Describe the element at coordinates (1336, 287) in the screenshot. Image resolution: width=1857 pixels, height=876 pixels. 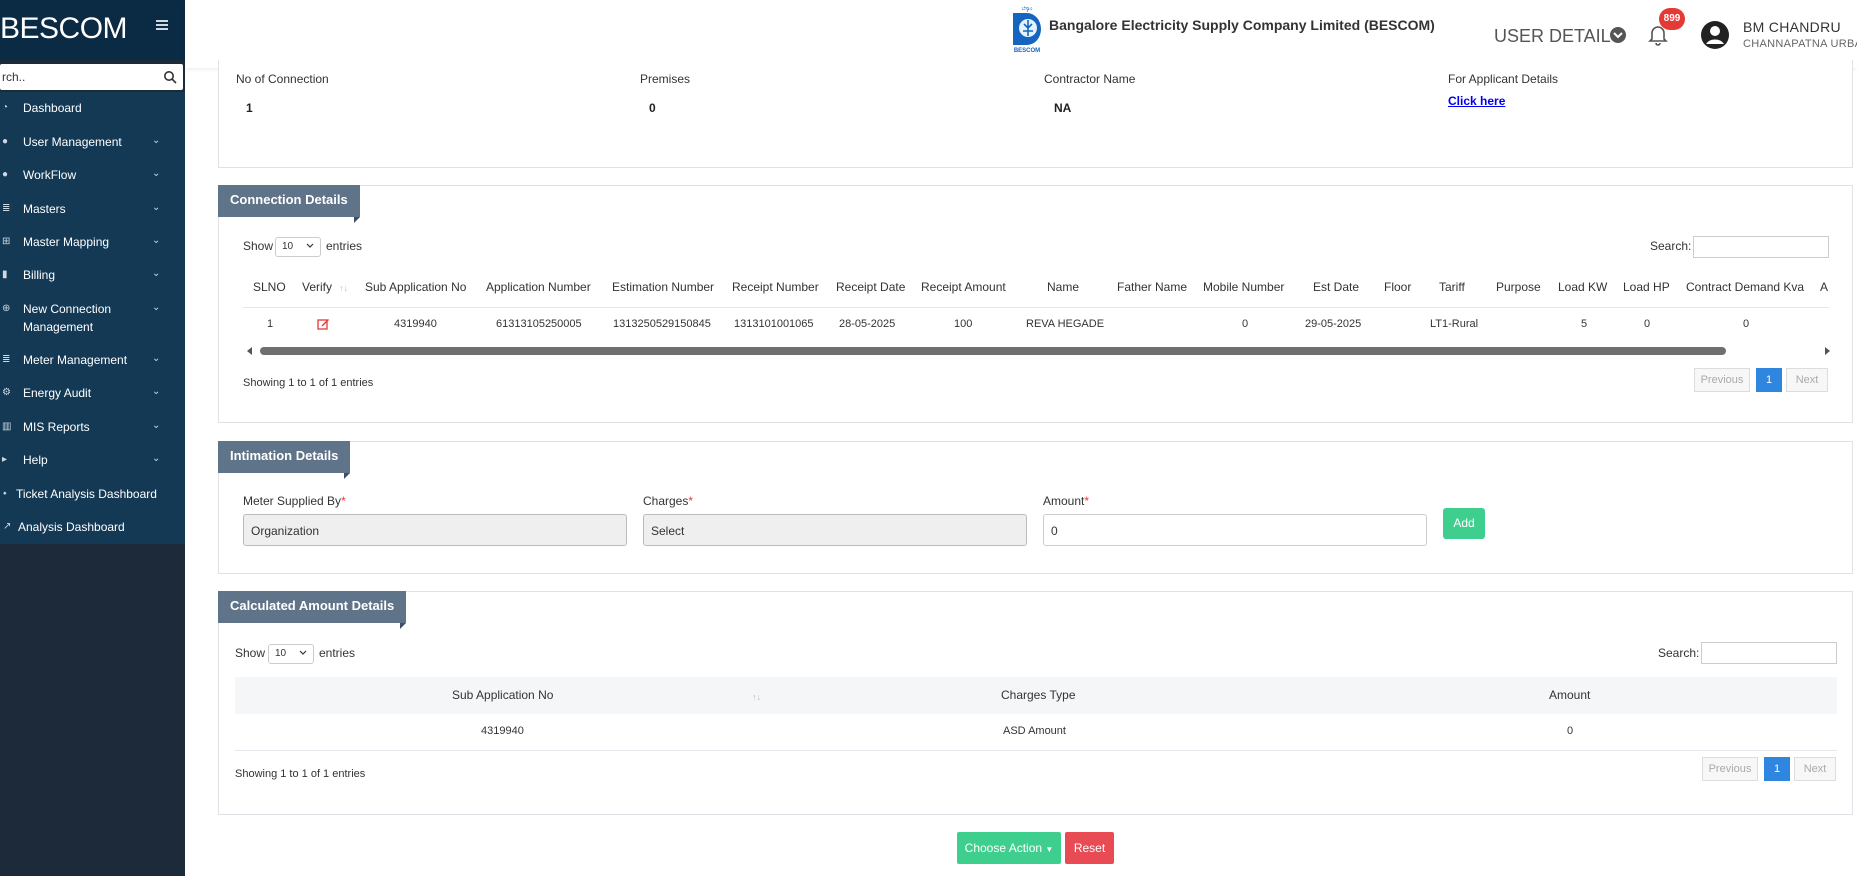
I see `col-est-date: Est Date` at that location.